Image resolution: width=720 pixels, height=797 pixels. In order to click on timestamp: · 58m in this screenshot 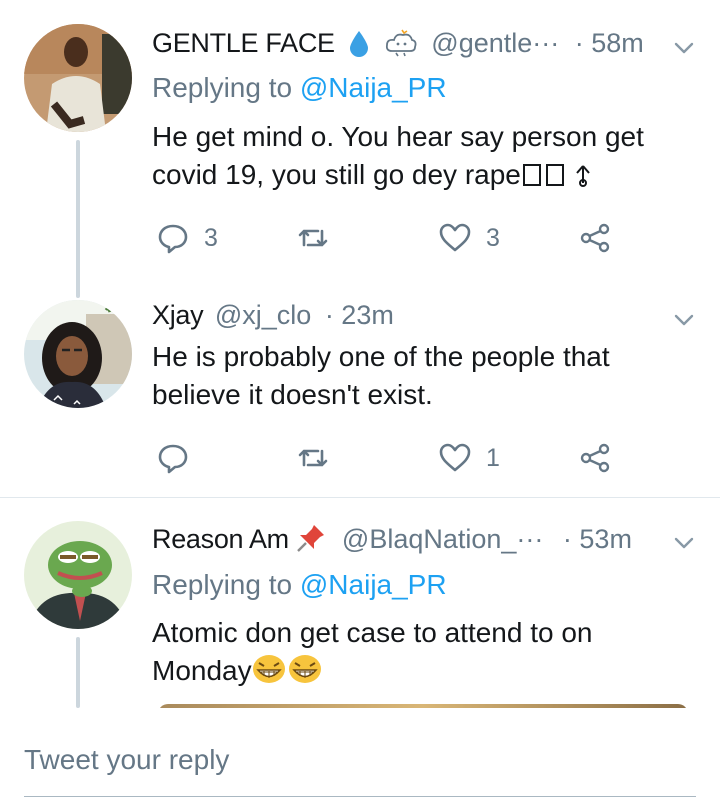, I will do `click(609, 43)`.